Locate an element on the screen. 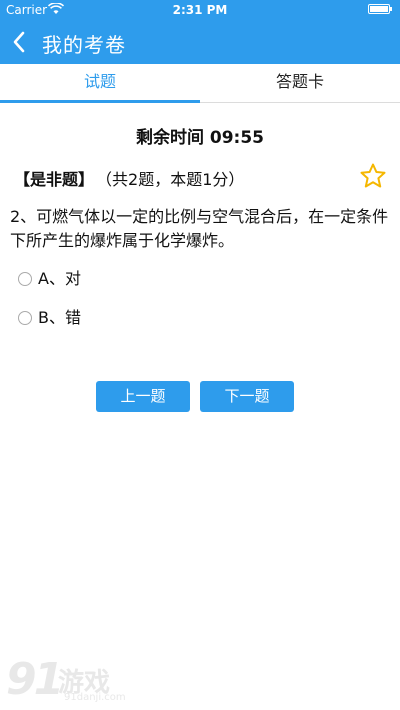 The width and height of the screenshot is (400, 710). remaining-time: 剩余时间 09:55 is located at coordinates (200, 138).